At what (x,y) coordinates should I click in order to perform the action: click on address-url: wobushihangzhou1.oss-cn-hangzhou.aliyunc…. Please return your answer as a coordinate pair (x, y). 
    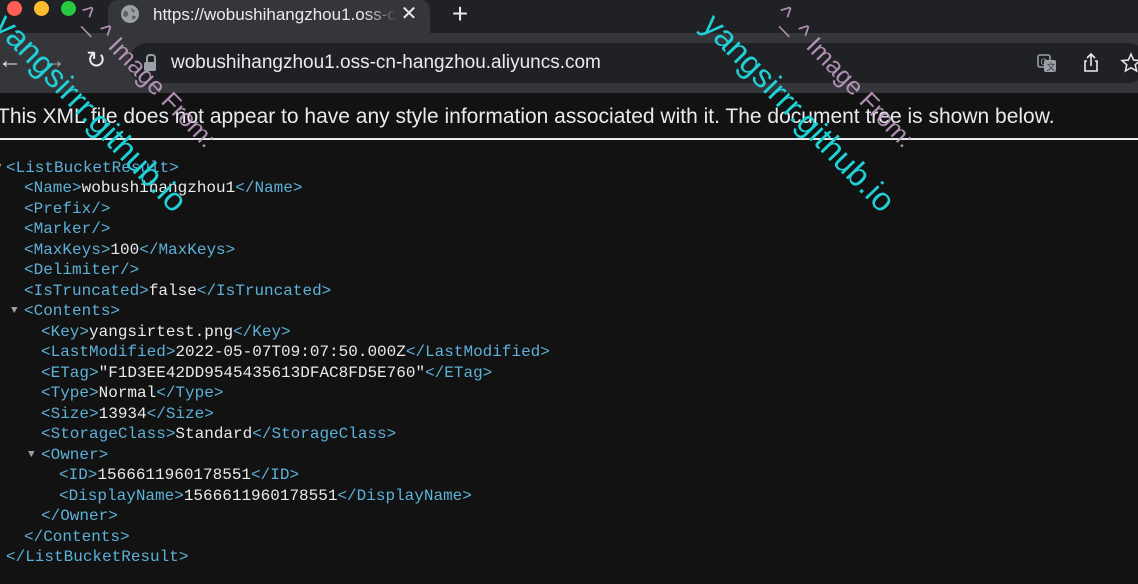
    Looking at the image, I should click on (386, 63).